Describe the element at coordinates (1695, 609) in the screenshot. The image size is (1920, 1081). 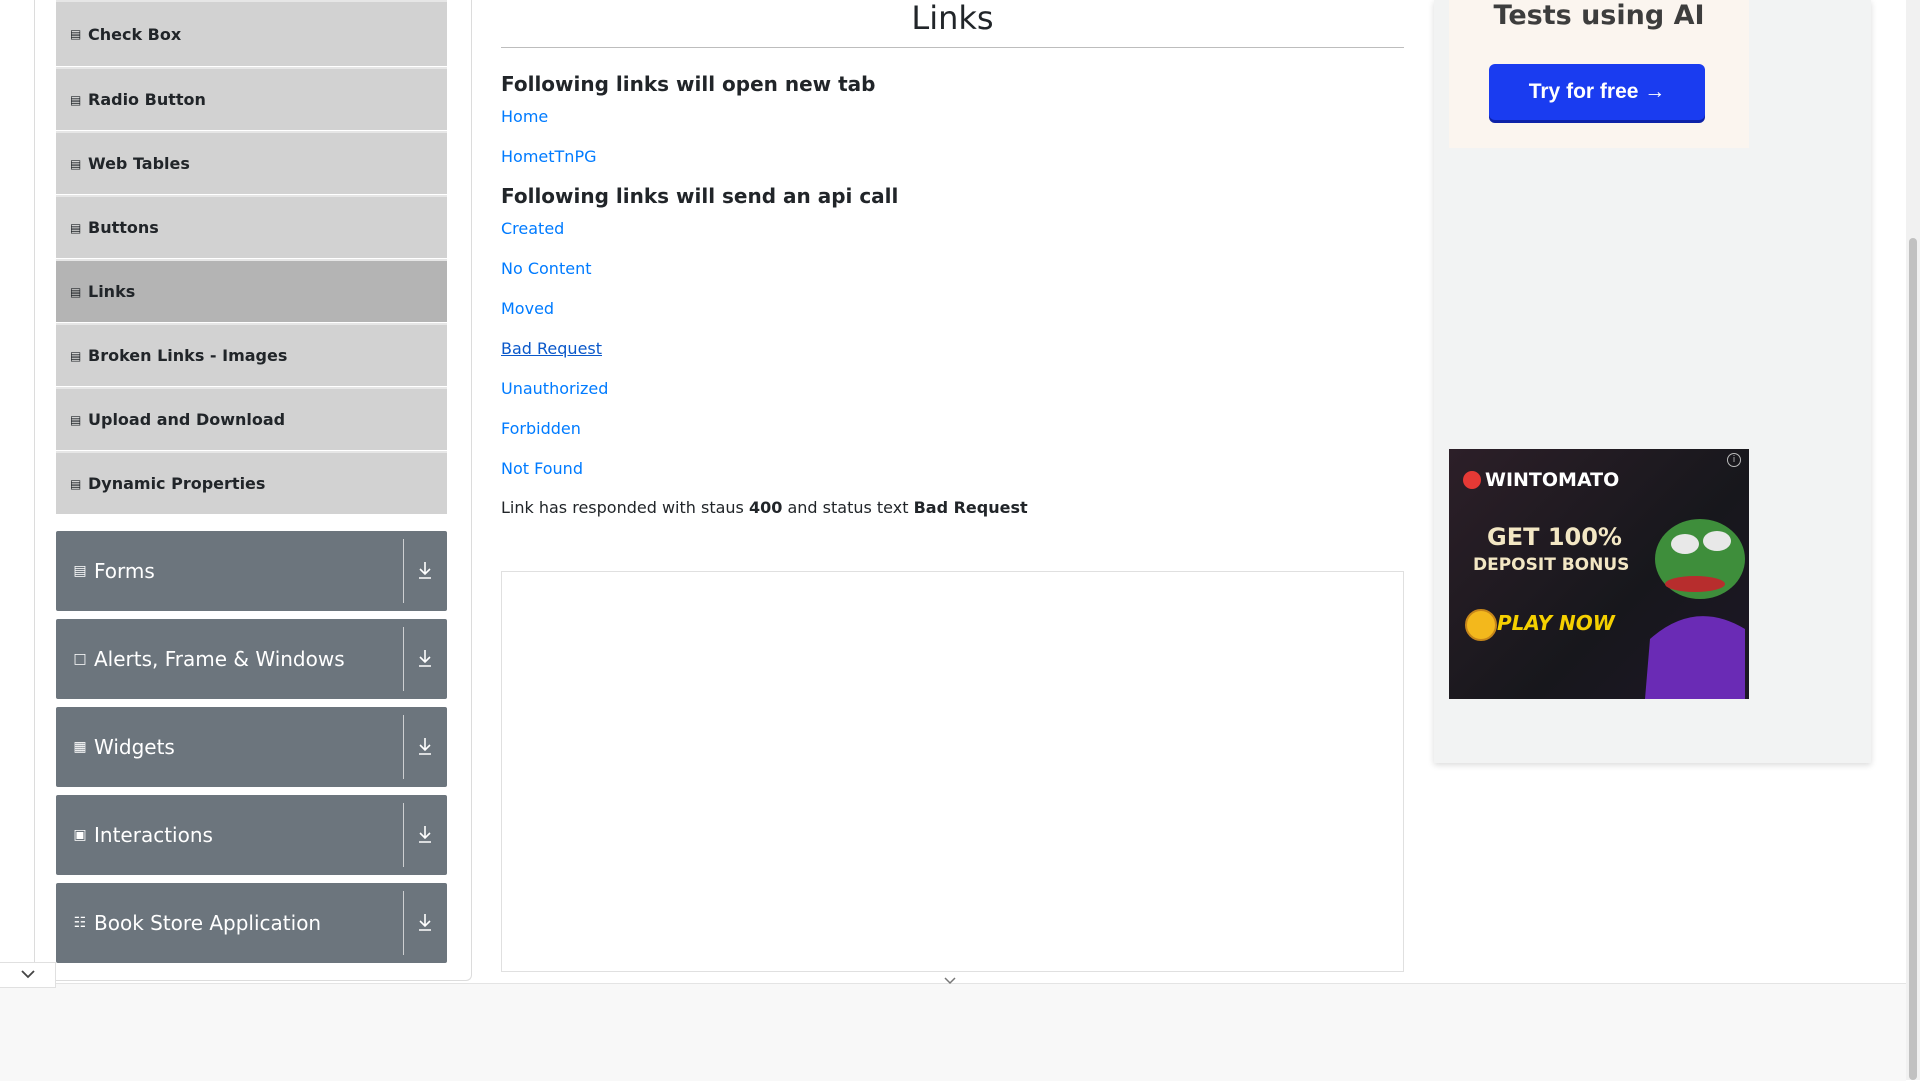
I see `frog-mascot-image` at that location.